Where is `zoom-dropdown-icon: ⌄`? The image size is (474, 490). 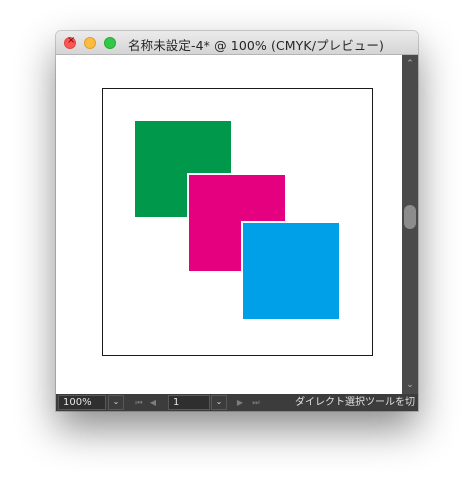
zoom-dropdown-icon: ⌄ is located at coordinates (116, 402).